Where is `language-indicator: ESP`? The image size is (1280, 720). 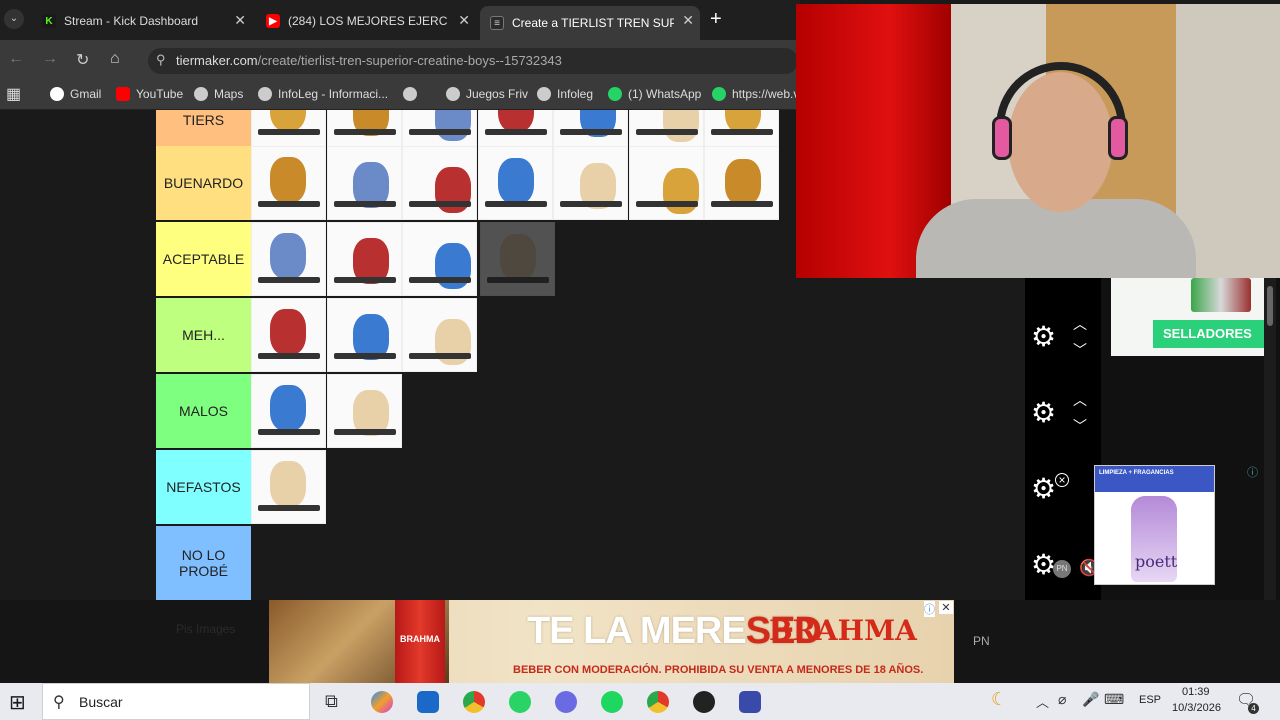
language-indicator: ESP is located at coordinates (1150, 700).